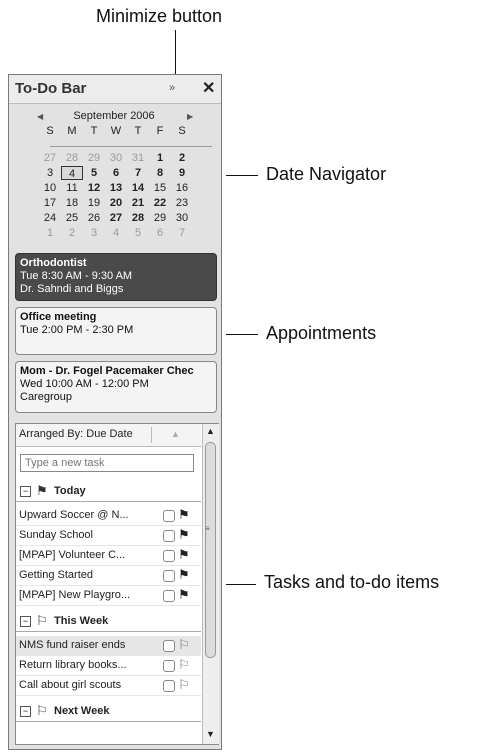  Describe the element at coordinates (76, 276) in the screenshot. I see `appointment-time: Tue 8:30 AM - 9:30 AM` at that location.